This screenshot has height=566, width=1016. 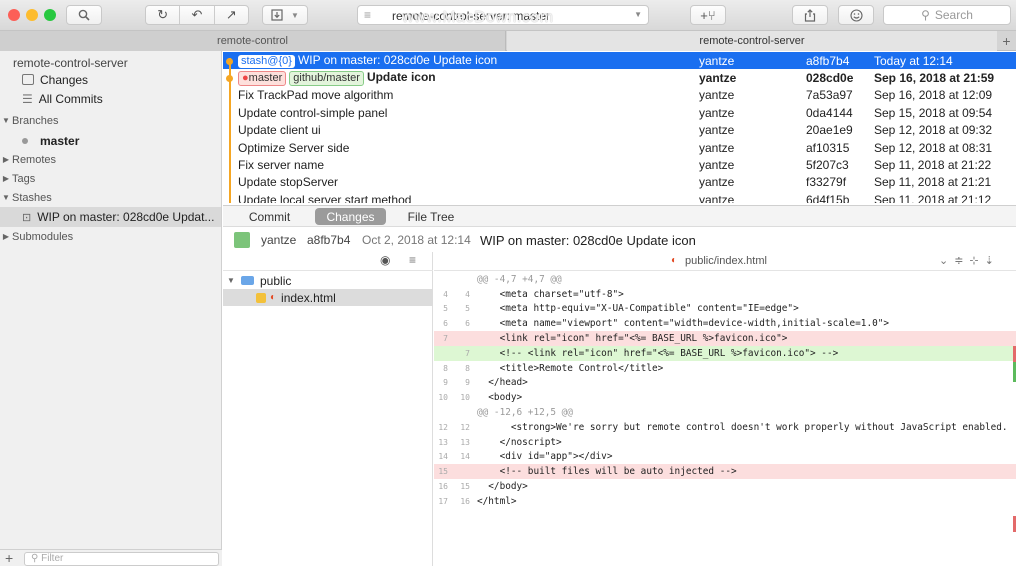 What do you see at coordinates (110, 159) in the screenshot?
I see `section-remotes: ▶ Remotes` at bounding box center [110, 159].